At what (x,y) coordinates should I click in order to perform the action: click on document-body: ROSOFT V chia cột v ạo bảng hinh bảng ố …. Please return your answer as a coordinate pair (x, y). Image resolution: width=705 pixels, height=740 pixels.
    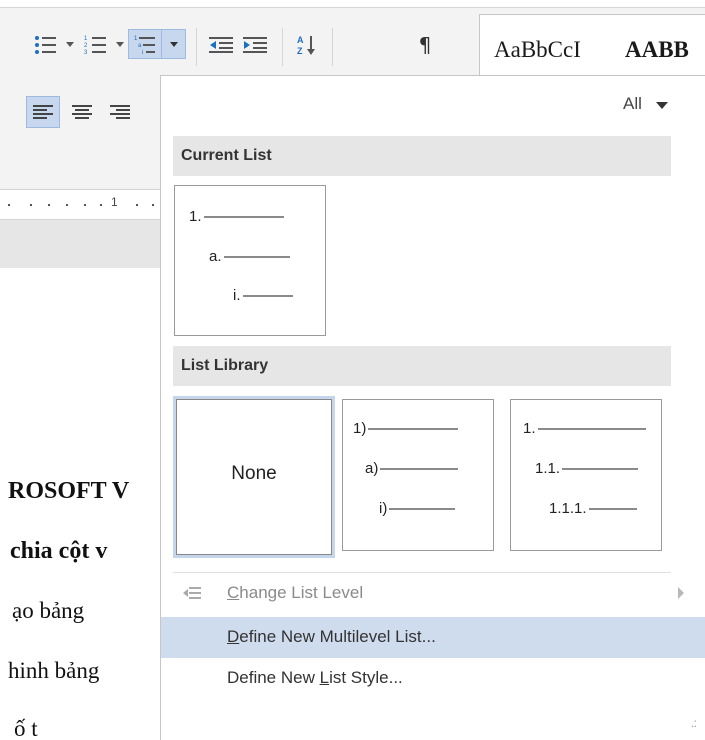
    Looking at the image, I should click on (80, 504).